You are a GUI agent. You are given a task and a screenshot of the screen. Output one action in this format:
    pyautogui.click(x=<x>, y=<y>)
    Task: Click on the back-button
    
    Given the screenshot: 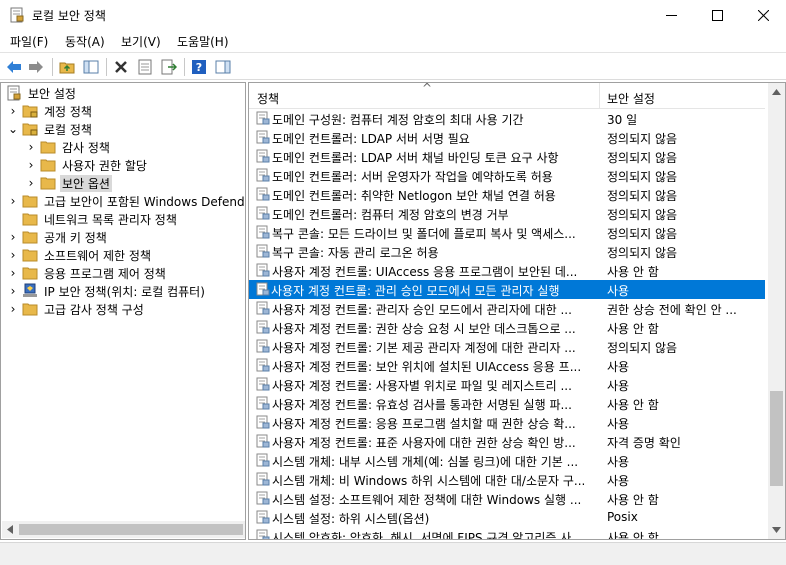 What is the action you would take?
    pyautogui.click(x=14, y=67)
    